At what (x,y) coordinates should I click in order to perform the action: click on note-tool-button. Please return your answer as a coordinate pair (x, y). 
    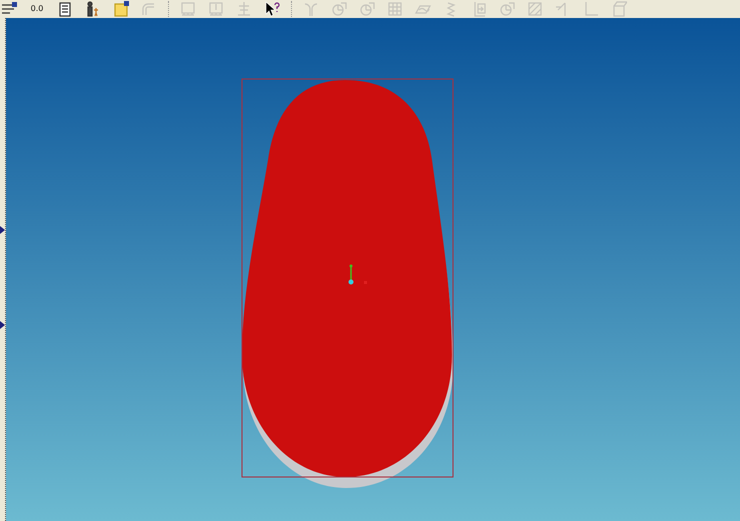
    Looking at the image, I should click on (121, 9).